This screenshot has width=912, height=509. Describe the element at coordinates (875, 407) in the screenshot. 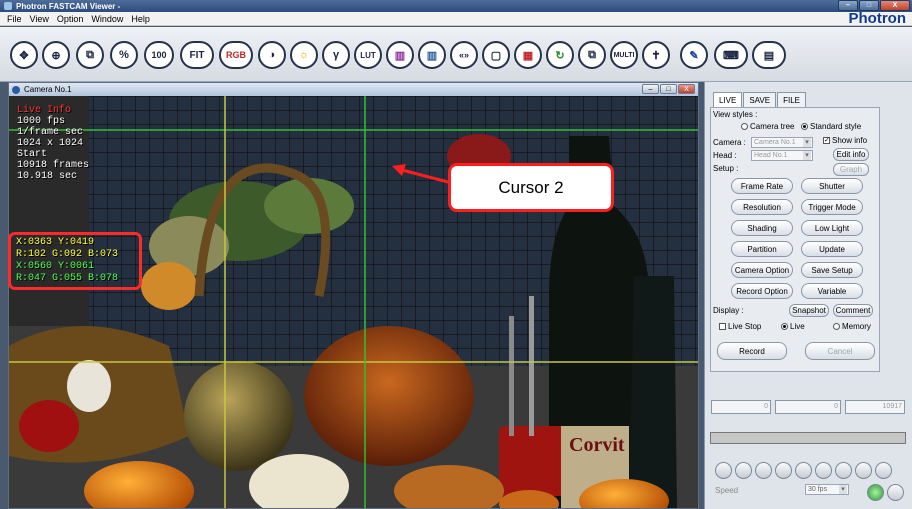

I see `seek-end-field: 10917` at that location.